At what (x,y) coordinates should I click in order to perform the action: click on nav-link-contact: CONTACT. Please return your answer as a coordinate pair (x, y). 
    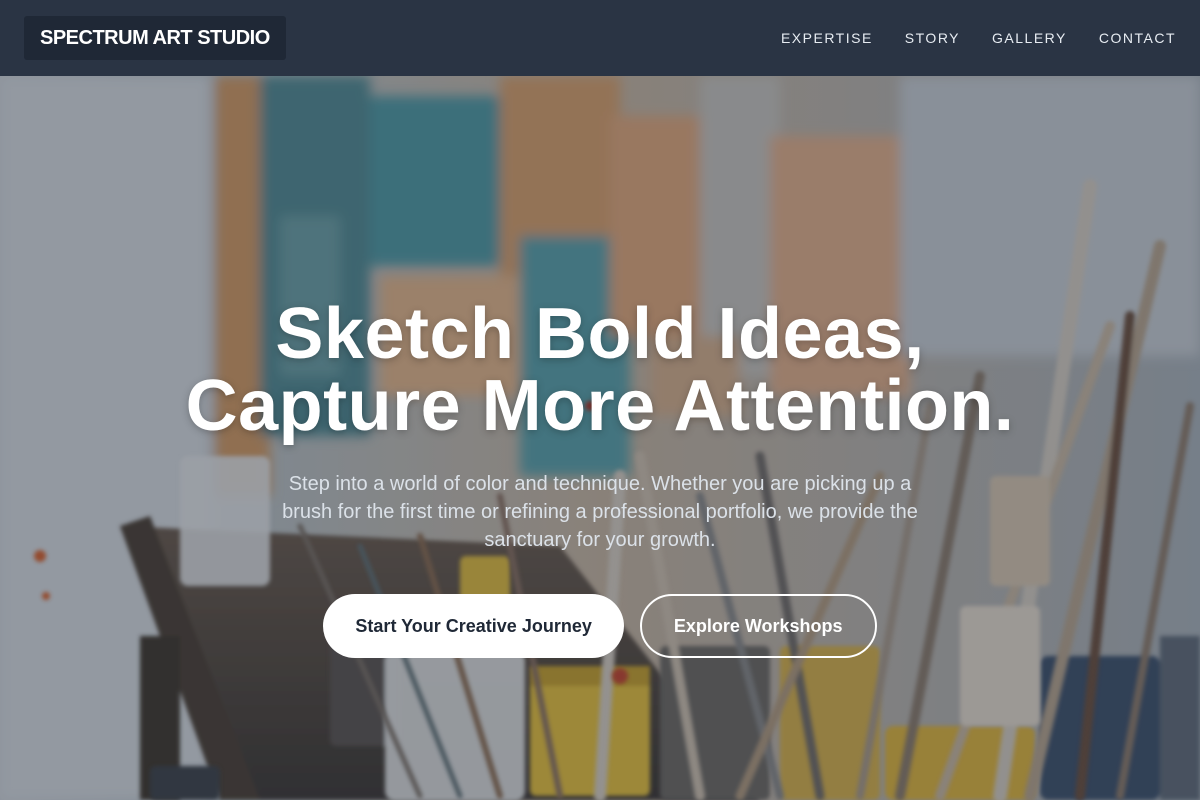
    Looking at the image, I should click on (1137, 38).